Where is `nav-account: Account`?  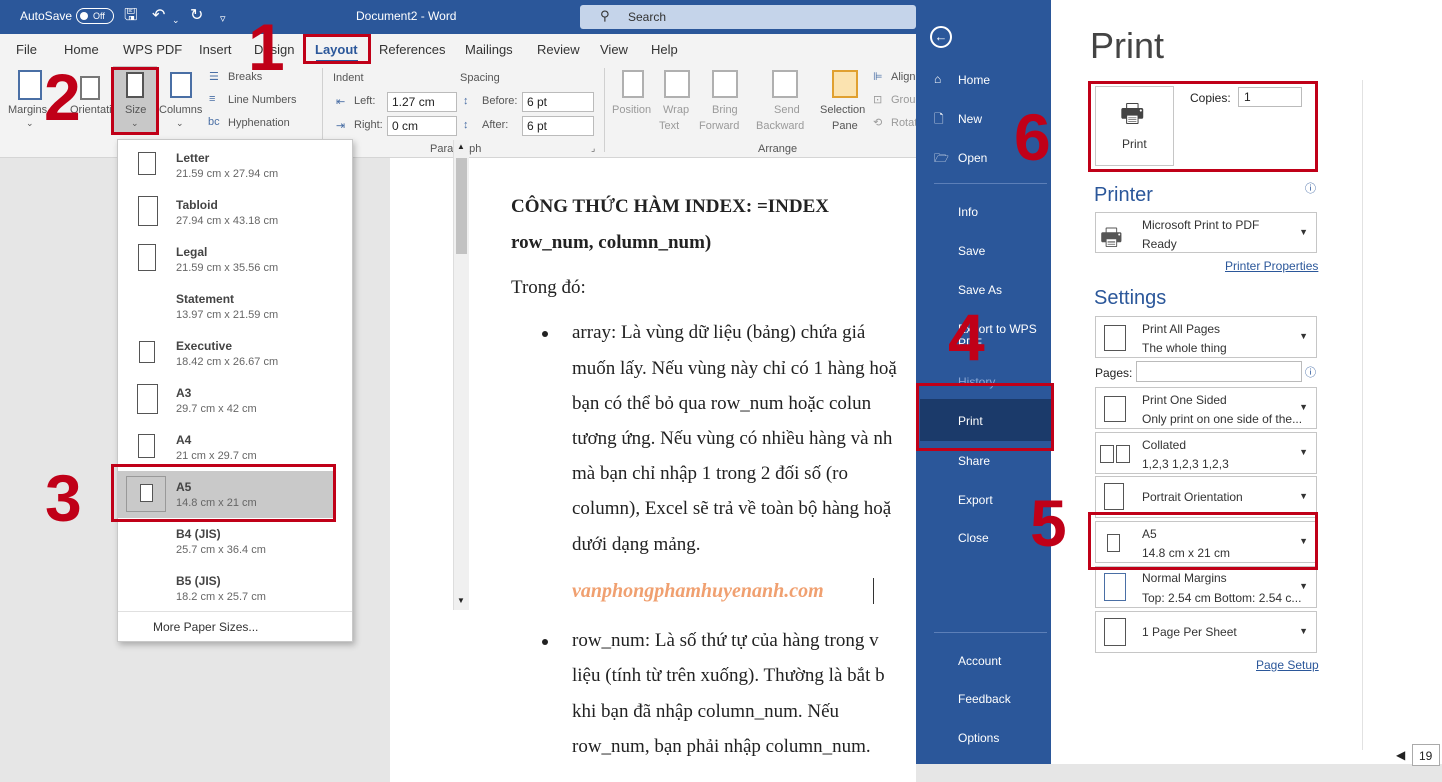 nav-account: Account is located at coordinates (979, 661).